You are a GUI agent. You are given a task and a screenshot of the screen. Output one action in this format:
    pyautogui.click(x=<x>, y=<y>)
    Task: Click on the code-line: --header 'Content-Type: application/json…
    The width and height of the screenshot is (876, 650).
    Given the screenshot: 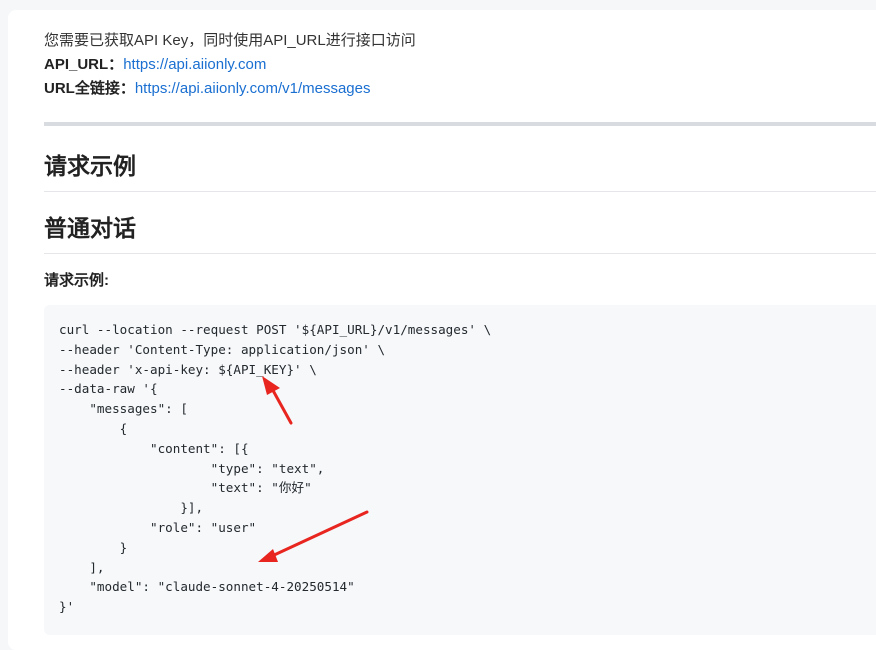 What is the action you would take?
    pyautogui.click(x=222, y=349)
    